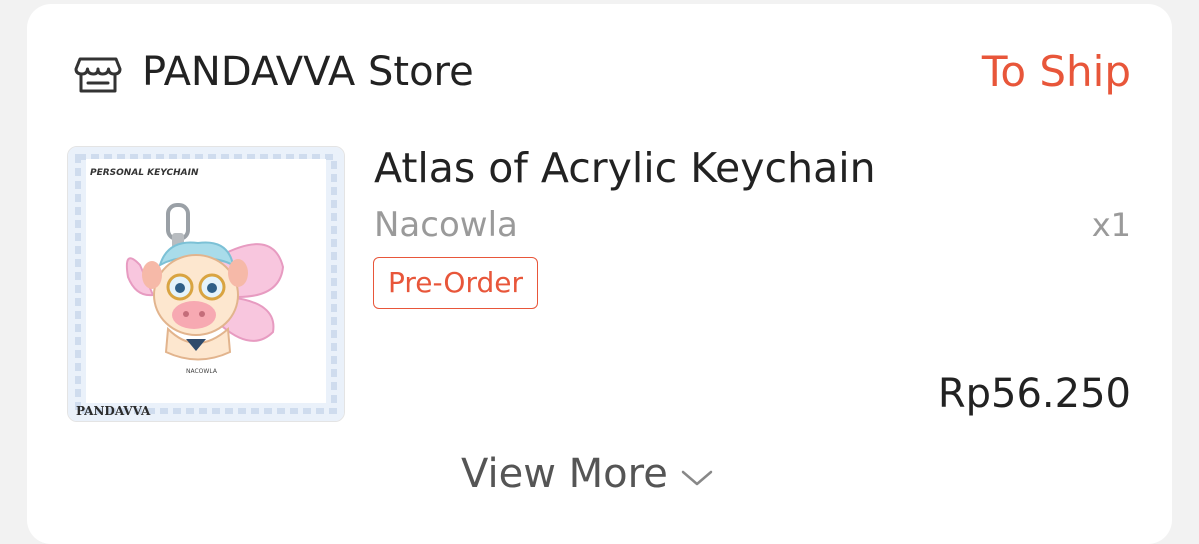  What do you see at coordinates (202, 371) in the screenshot?
I see `image-name-text: NACOWLA` at bounding box center [202, 371].